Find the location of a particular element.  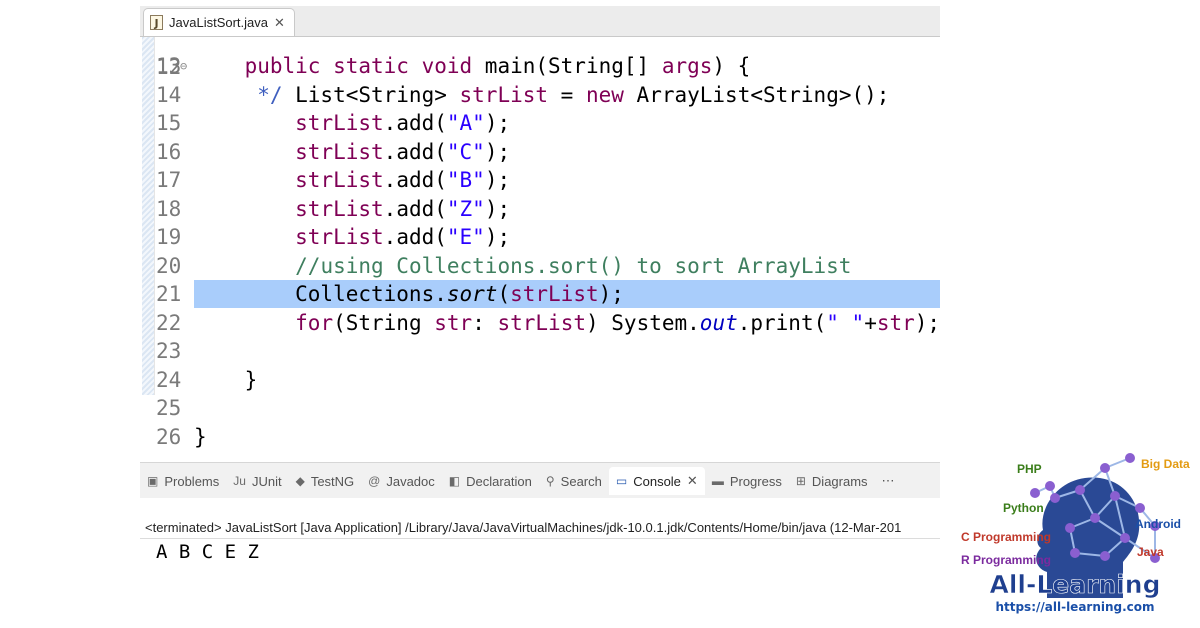

view-tab-problems: ▣ Problems is located at coordinates (183, 481).